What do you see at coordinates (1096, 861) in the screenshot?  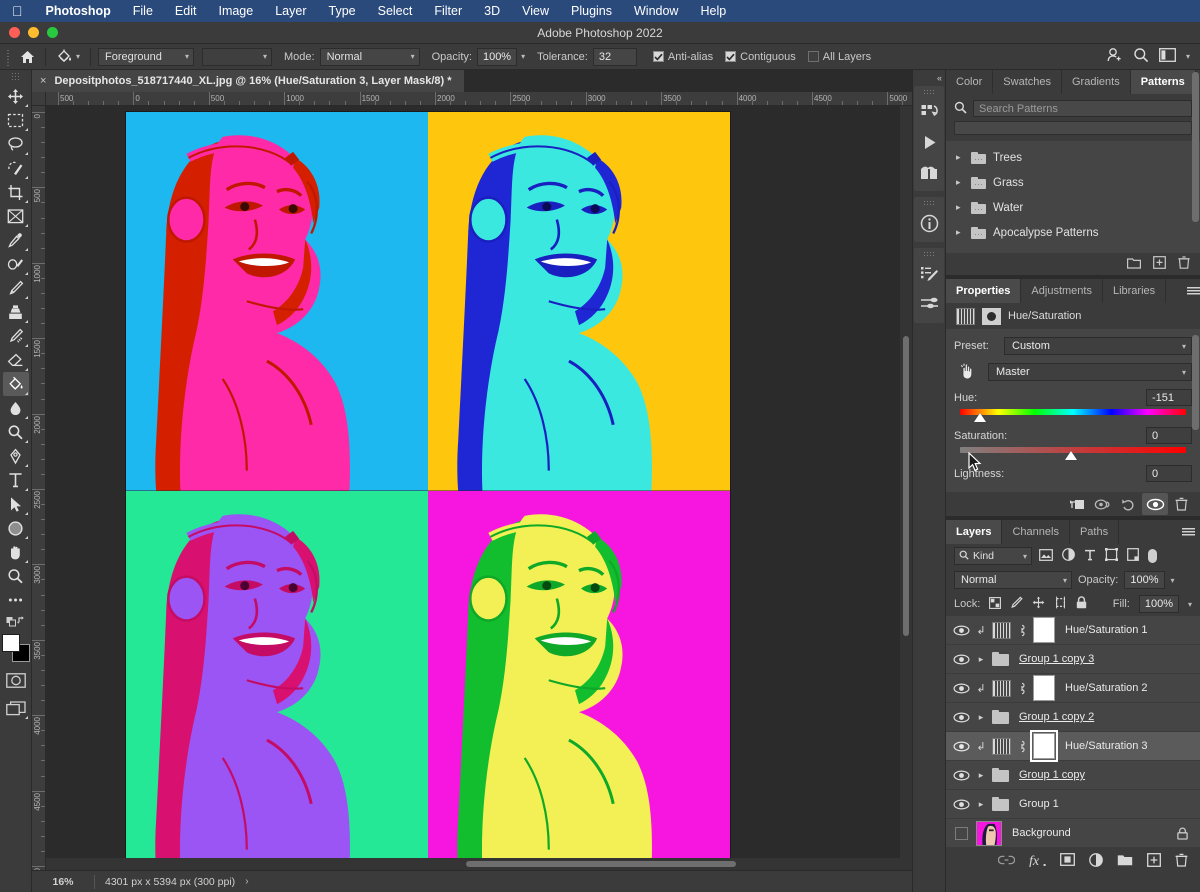 I see `new-adjustment-icon` at bounding box center [1096, 861].